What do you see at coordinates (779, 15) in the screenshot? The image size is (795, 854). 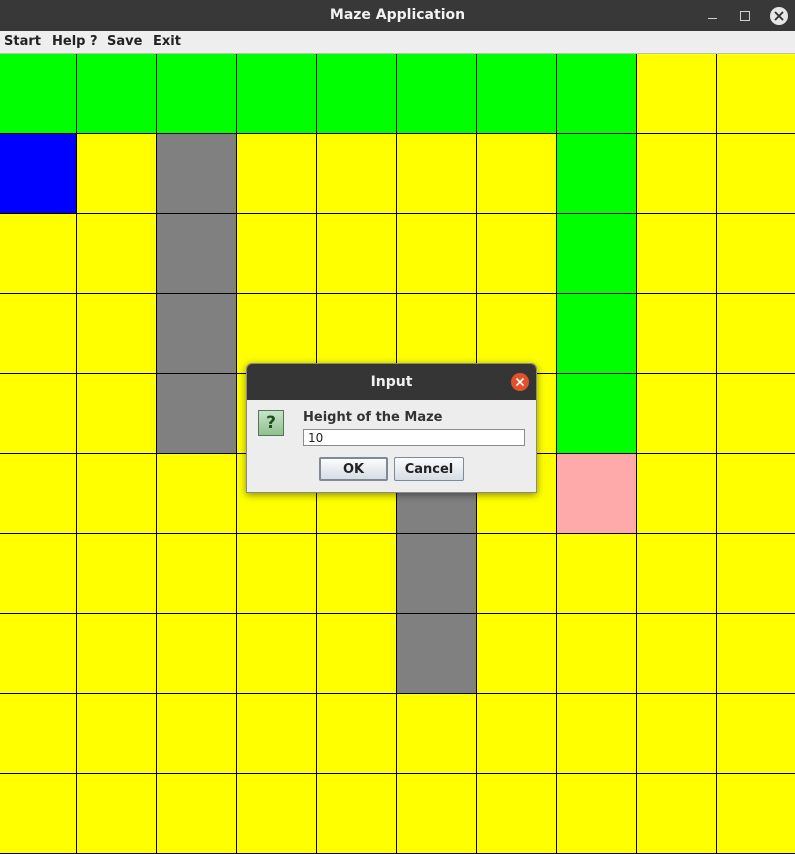 I see `close-window-button` at bounding box center [779, 15].